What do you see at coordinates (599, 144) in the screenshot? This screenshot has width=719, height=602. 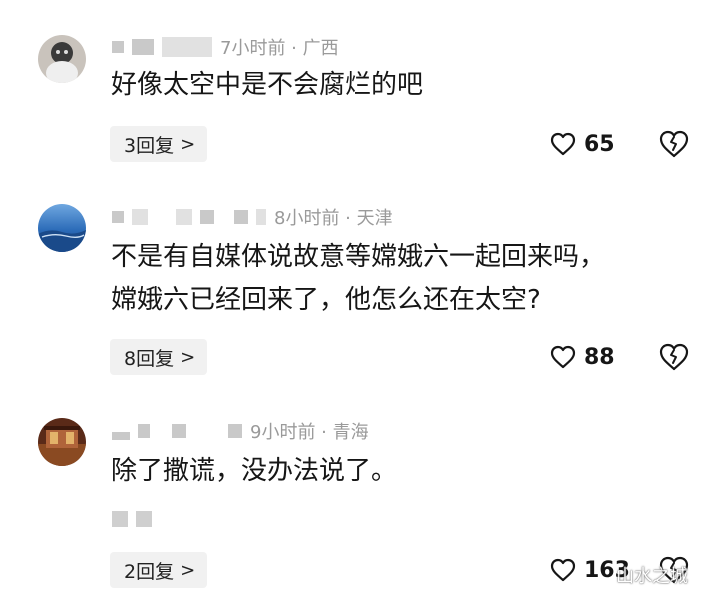 I see `like-count: 65` at bounding box center [599, 144].